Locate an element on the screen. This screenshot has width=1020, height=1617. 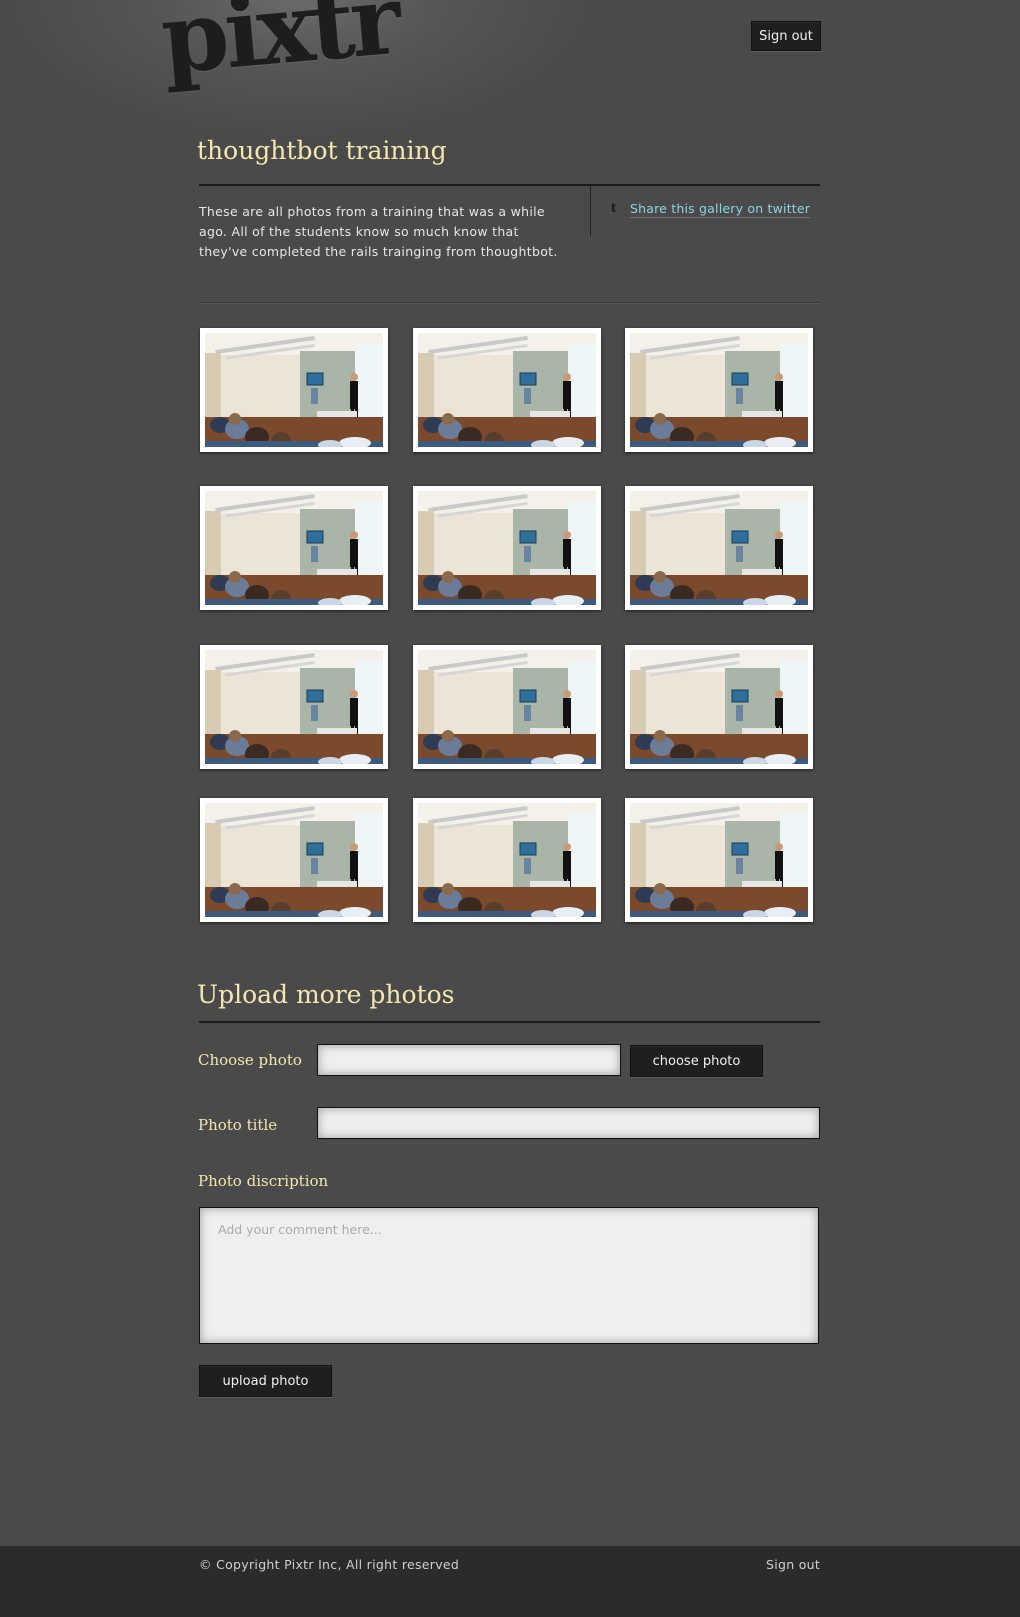
upload-section-title: Upload more photos is located at coordinates (326, 994).